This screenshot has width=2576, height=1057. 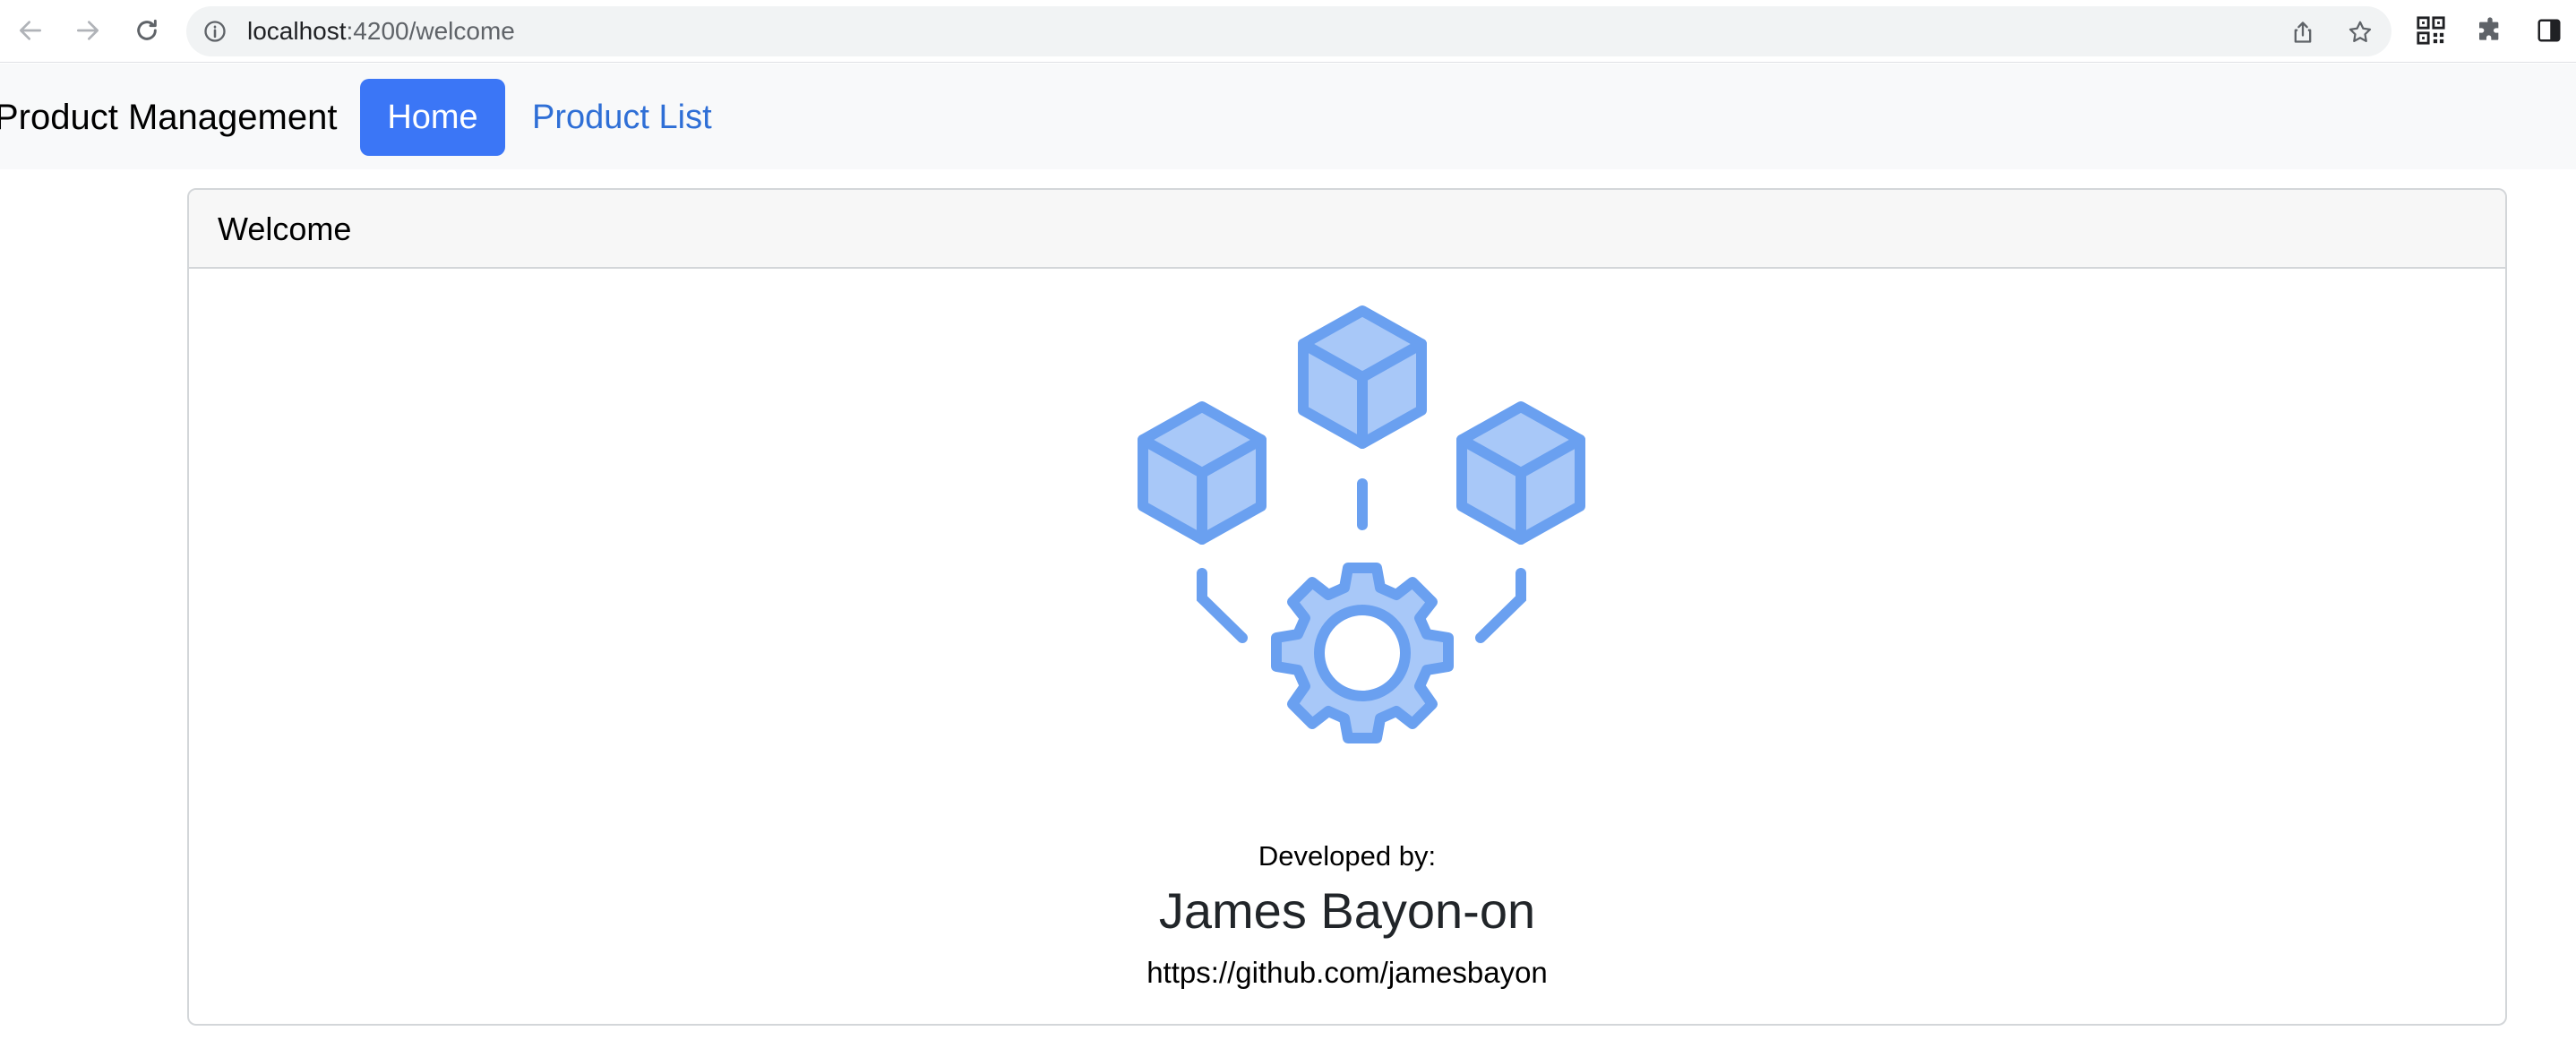 I want to click on arrow-left-icon, so click(x=30, y=30).